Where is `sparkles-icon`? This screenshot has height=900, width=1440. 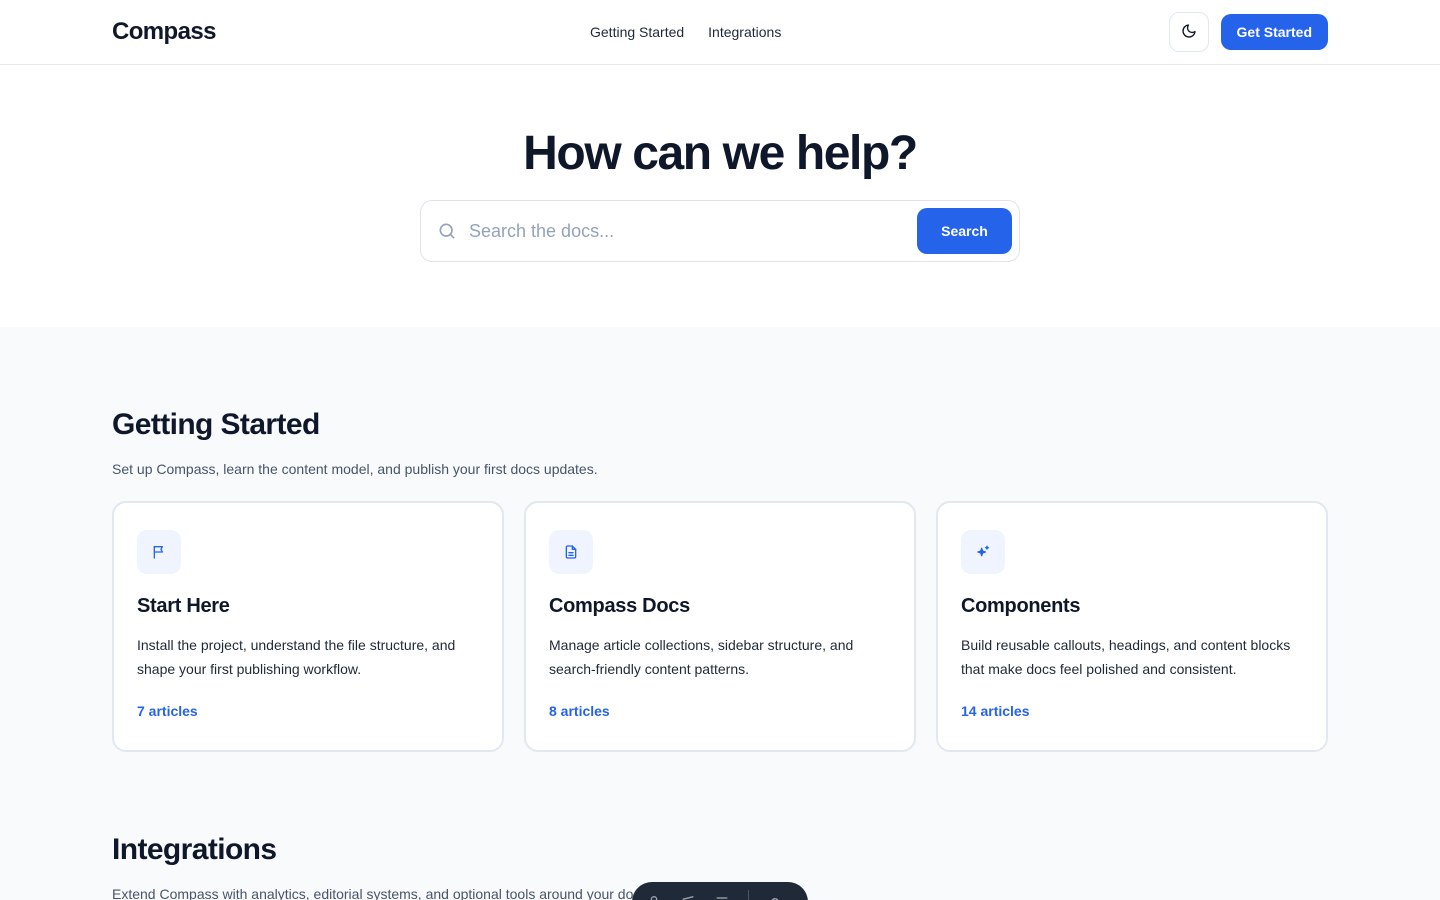
sparkles-icon is located at coordinates (983, 552).